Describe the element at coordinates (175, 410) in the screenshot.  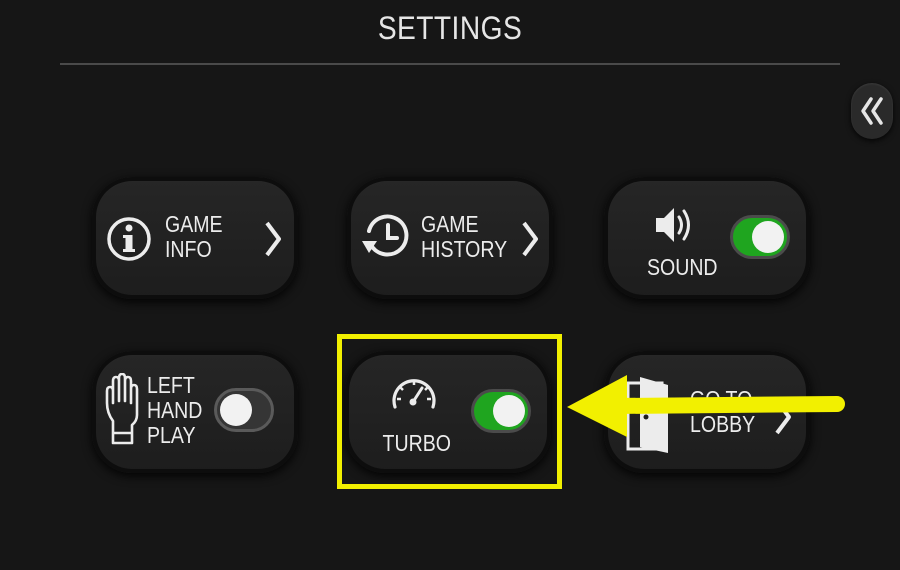
I see `left-hand-play-label: LEFT HAND PLAY` at that location.